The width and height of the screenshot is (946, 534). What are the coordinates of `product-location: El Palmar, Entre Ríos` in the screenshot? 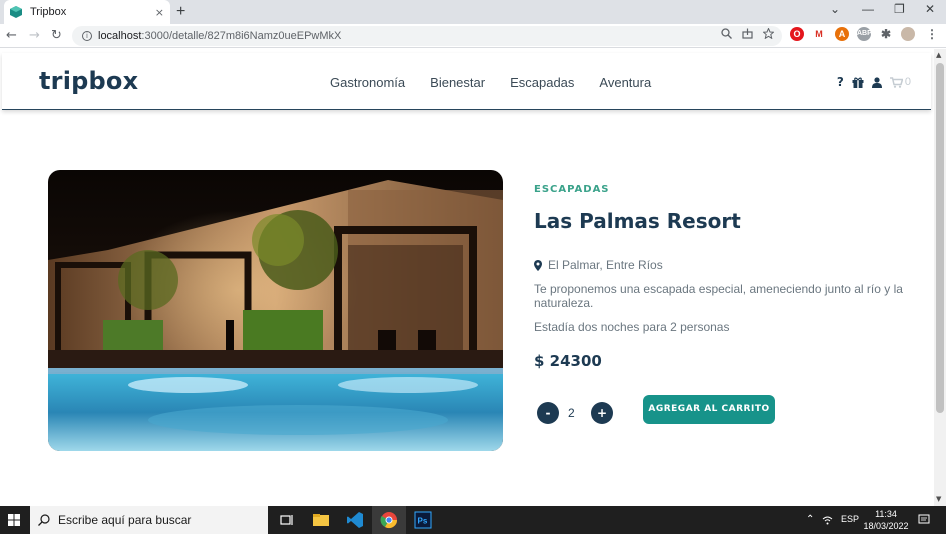 It's located at (598, 265).